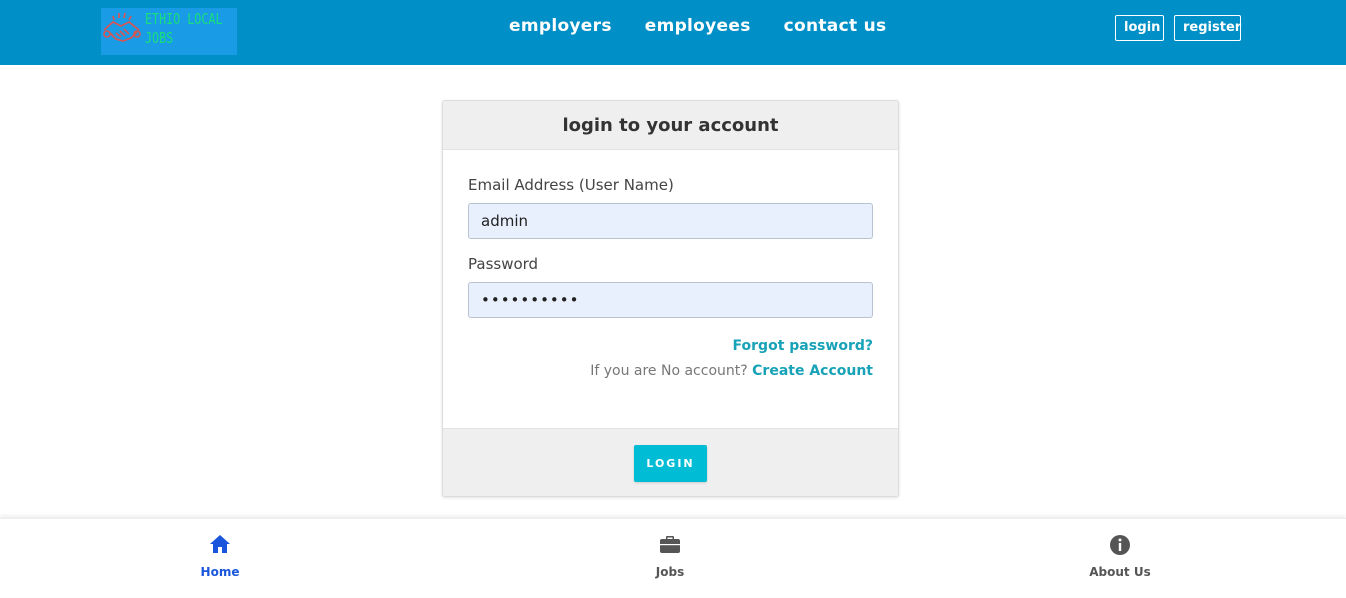 Image resolution: width=1346 pixels, height=598 pixels. Describe the element at coordinates (1139, 28) in the screenshot. I see `header-login-button: login` at that location.